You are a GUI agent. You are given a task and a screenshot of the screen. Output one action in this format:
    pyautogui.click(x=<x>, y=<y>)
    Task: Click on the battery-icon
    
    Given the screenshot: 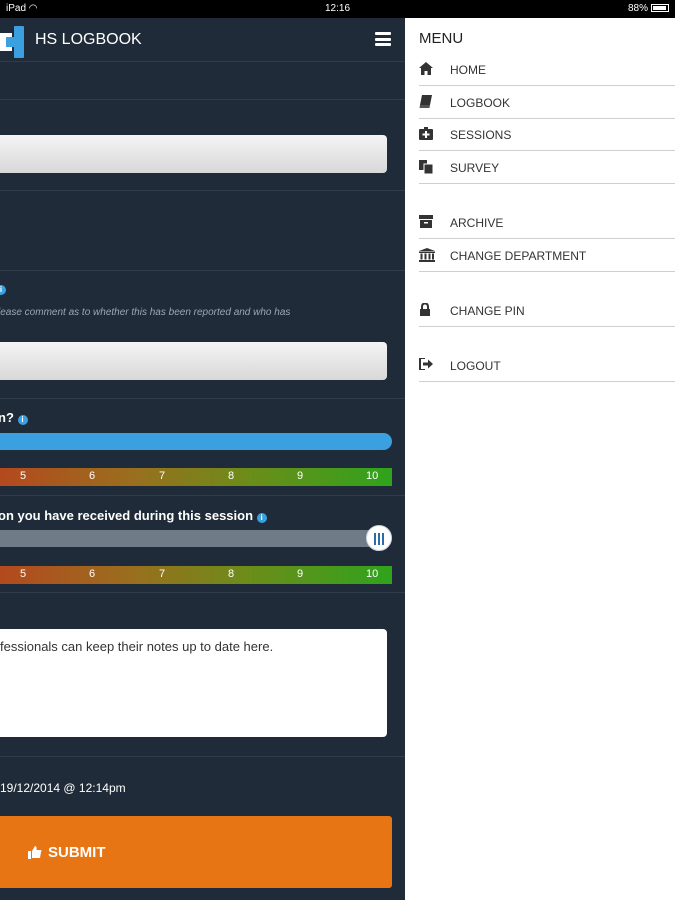 What is the action you would take?
    pyautogui.click(x=660, y=8)
    